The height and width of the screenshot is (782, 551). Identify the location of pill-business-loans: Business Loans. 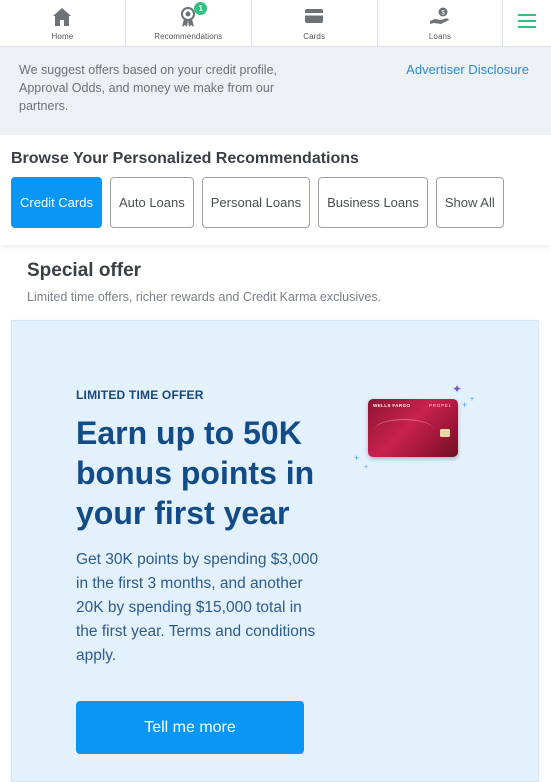
(373, 202).